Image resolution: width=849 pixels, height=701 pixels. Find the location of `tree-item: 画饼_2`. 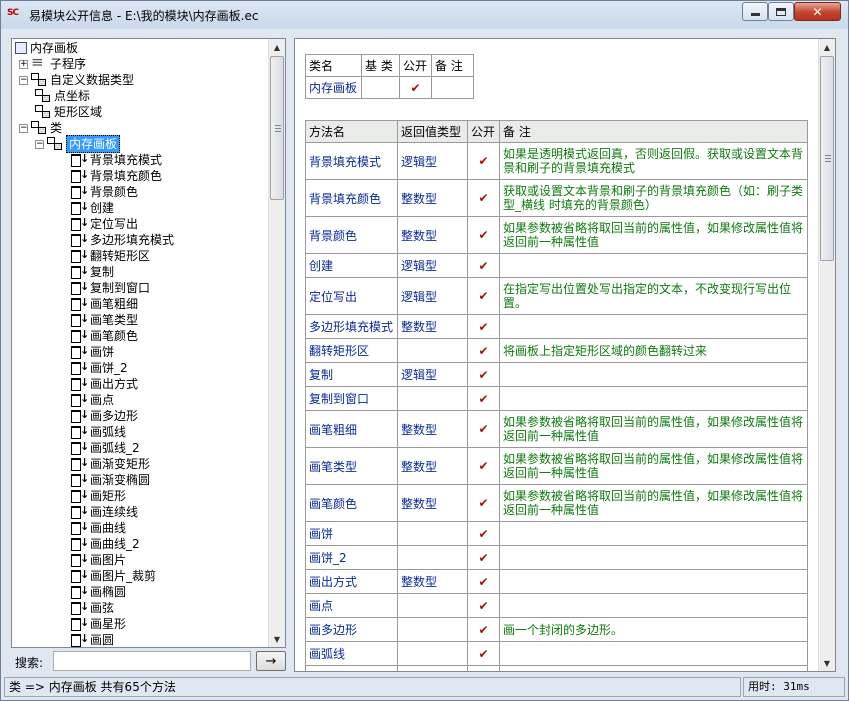

tree-item: 画饼_2 is located at coordinates (99, 367).